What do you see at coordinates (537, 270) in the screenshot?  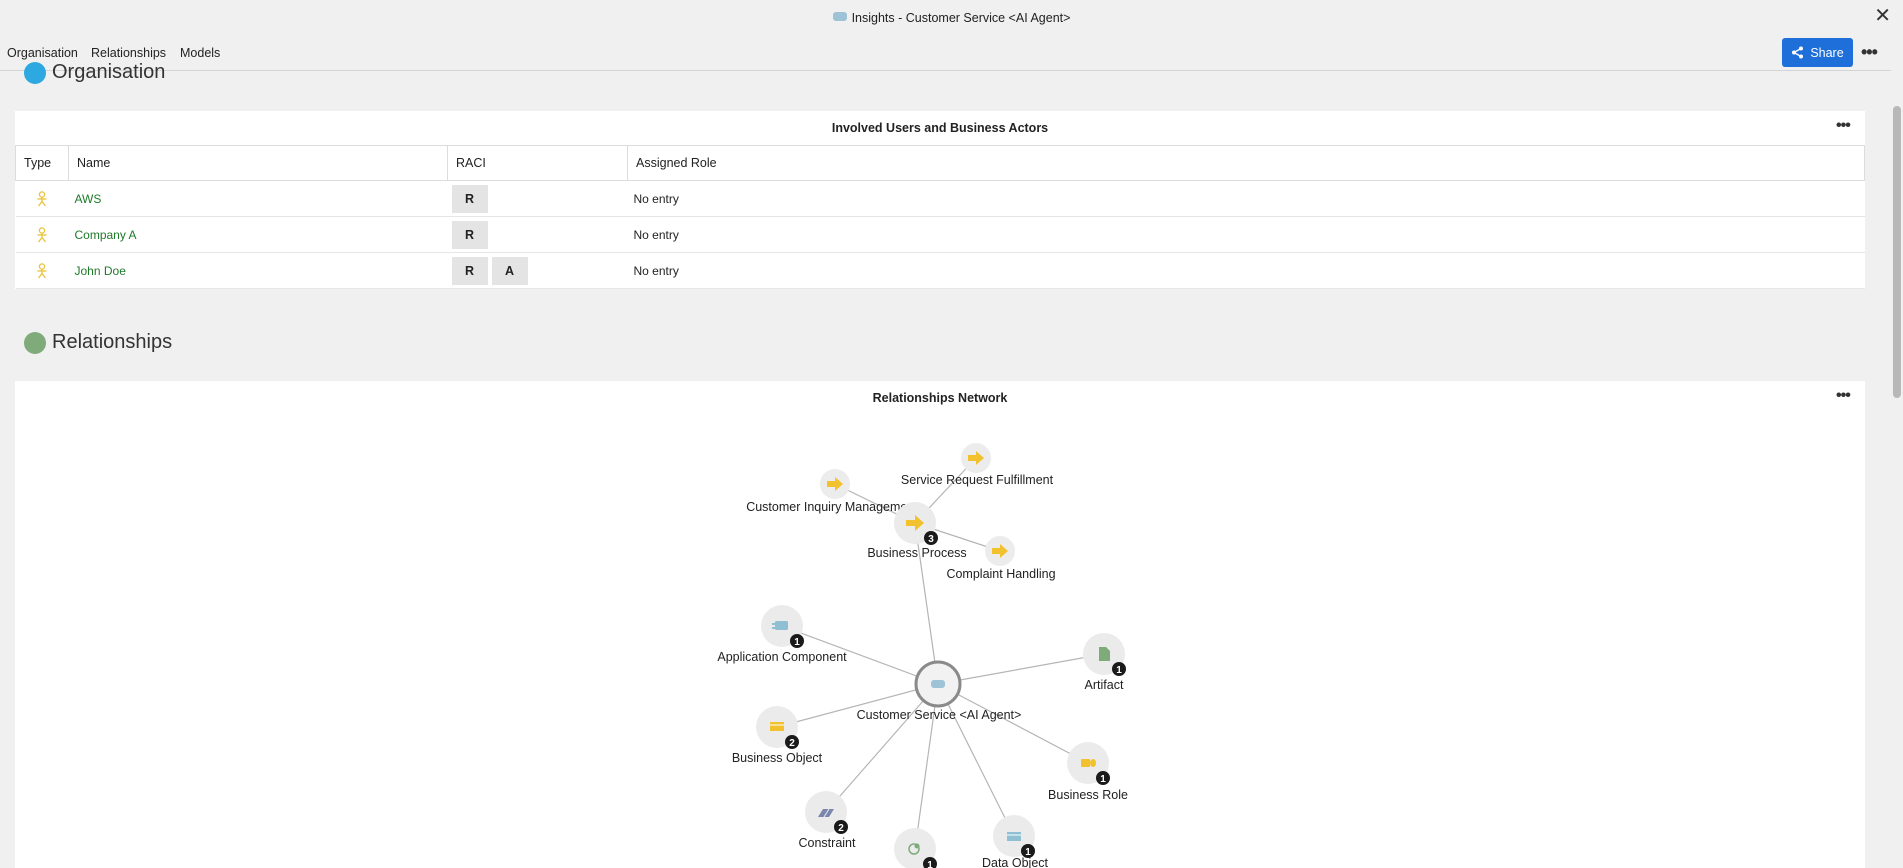 I see `raci-cell: RA` at bounding box center [537, 270].